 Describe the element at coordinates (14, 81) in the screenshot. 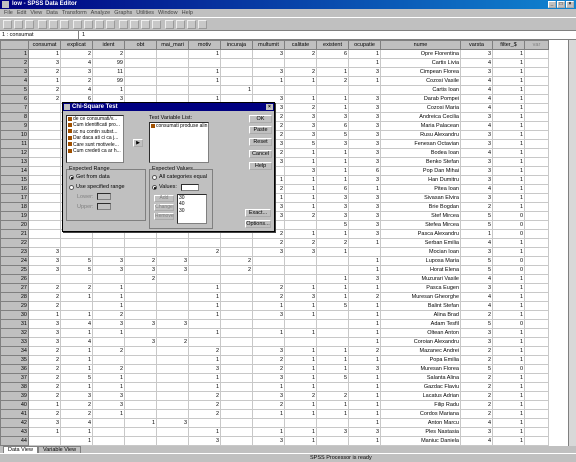

I see `row-number: 4` at that location.